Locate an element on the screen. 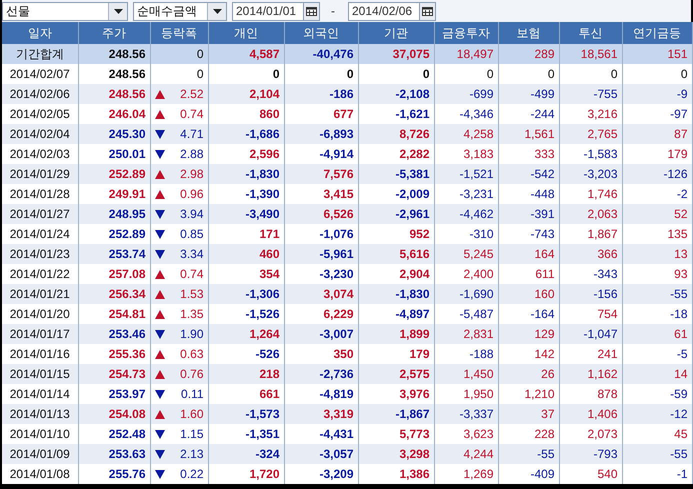  value-cell: 540 is located at coordinates (590, 474).